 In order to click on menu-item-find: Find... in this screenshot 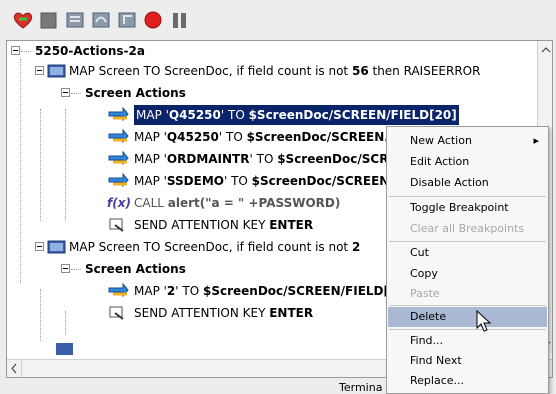, I will do `click(467, 341)`.